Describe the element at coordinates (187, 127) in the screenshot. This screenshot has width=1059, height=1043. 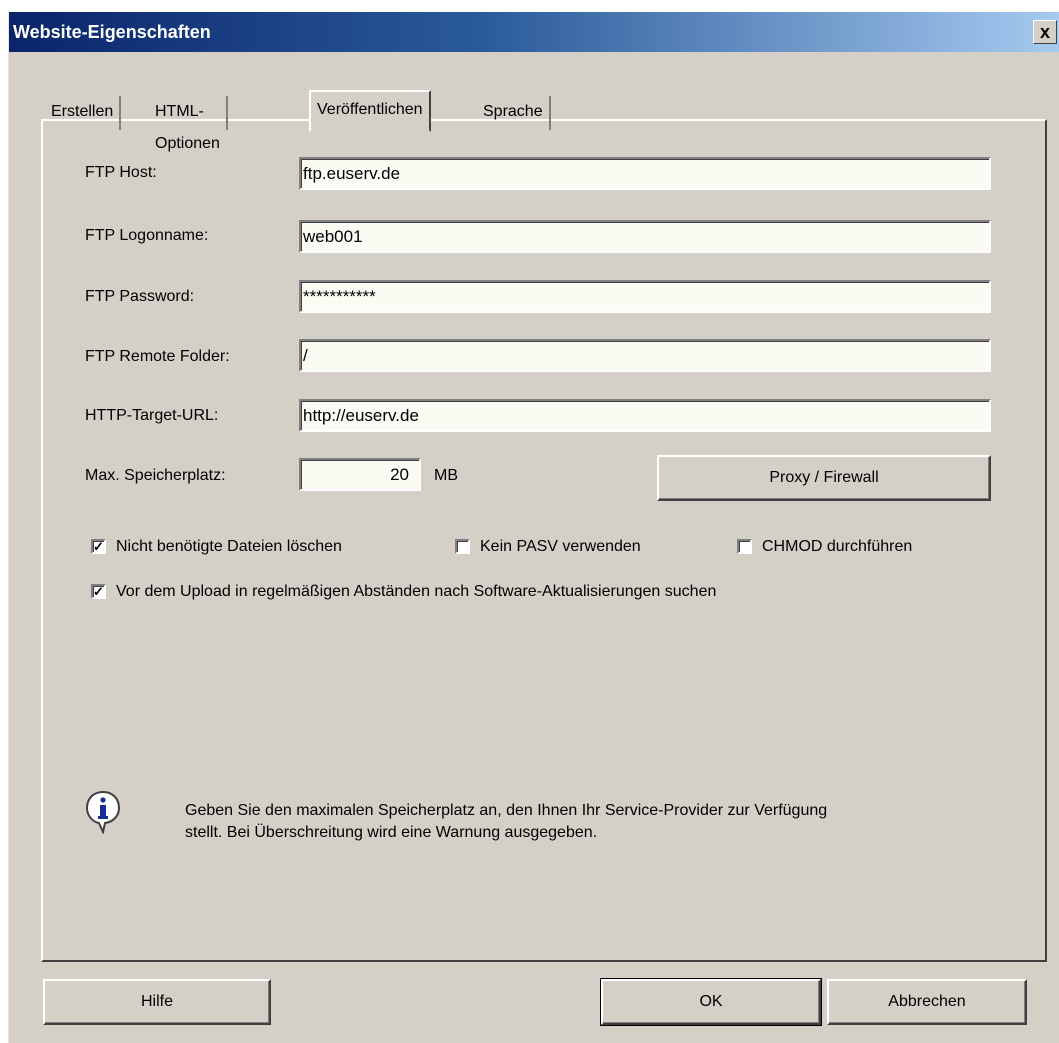
I see `tab-label: HTML-Optionen` at that location.